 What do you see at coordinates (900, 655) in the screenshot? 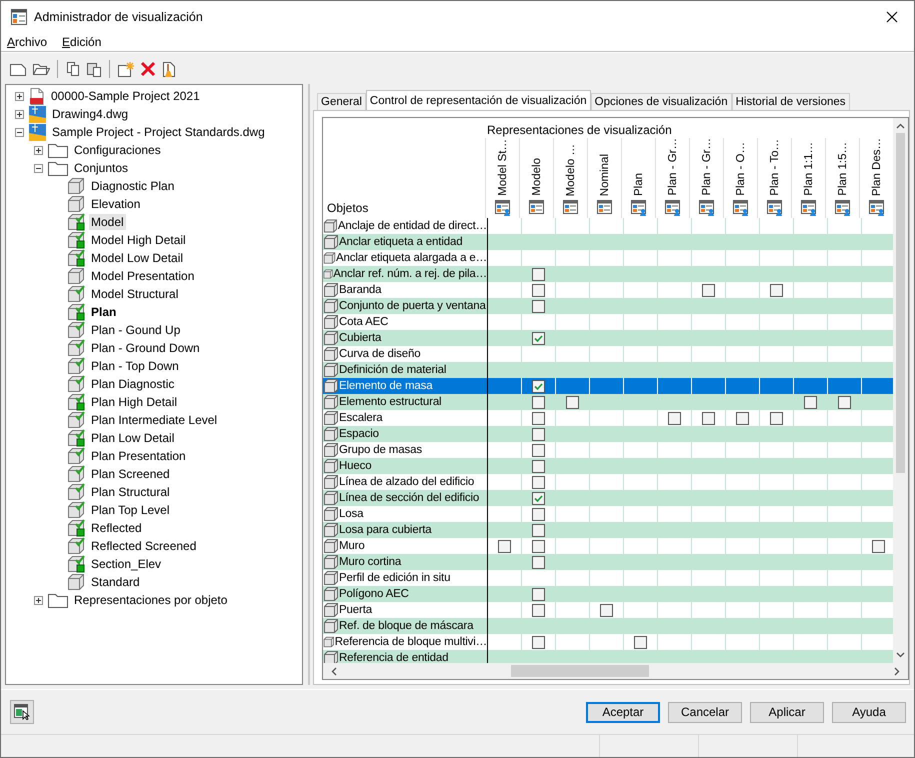
I see `scroll-down-icon` at bounding box center [900, 655].